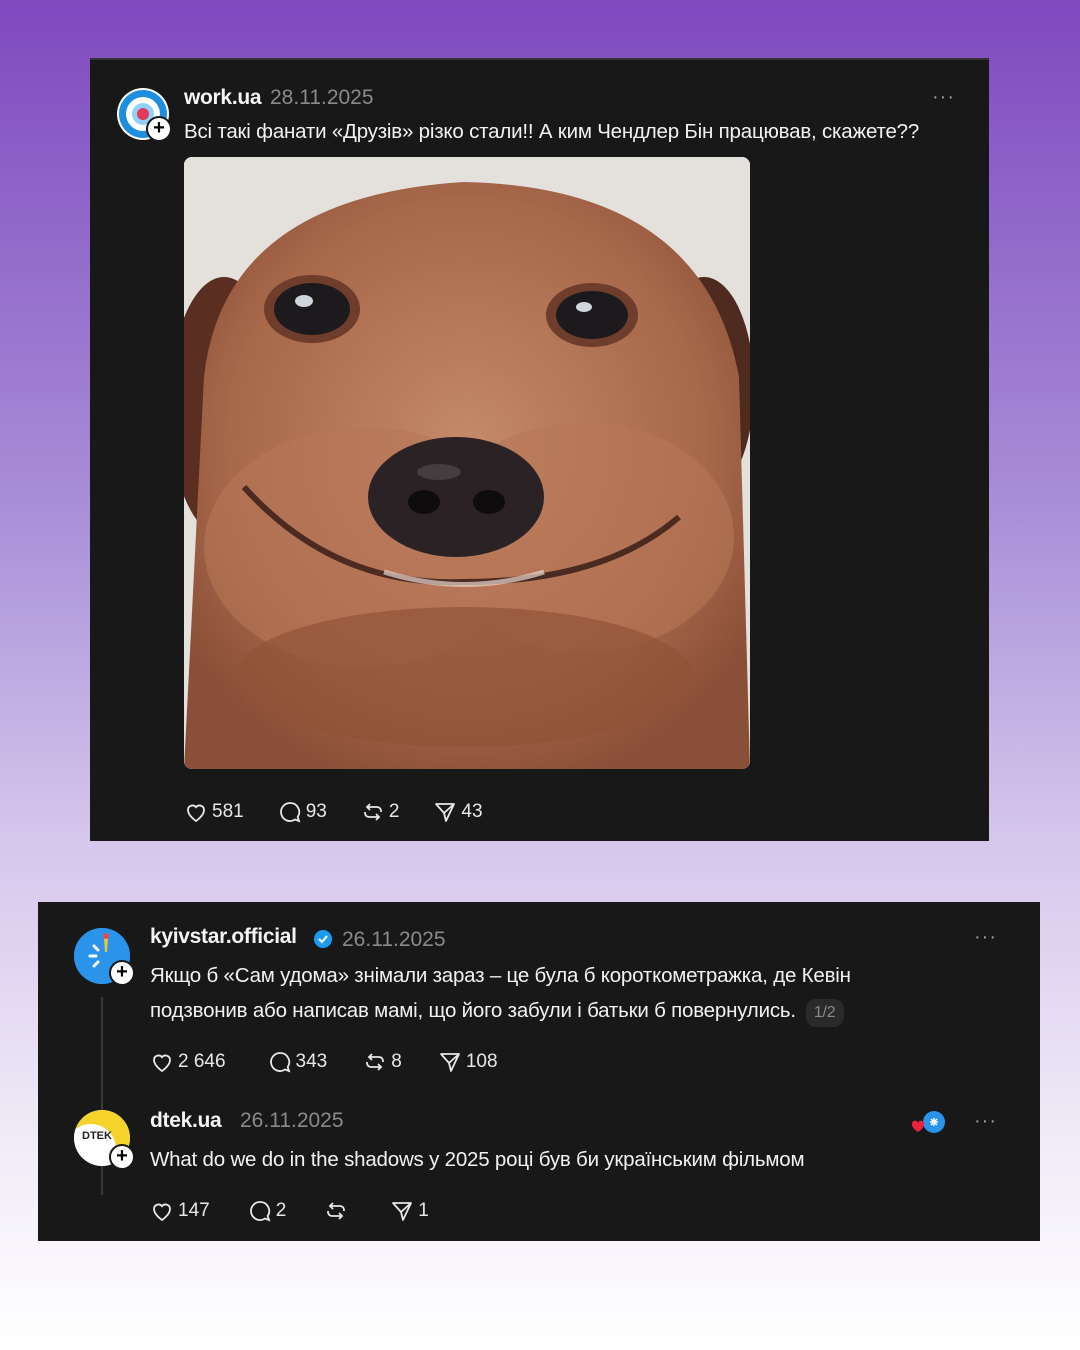 The image size is (1080, 1350). I want to click on post-actions: 2 646 343 8 108, so click(324, 1062).